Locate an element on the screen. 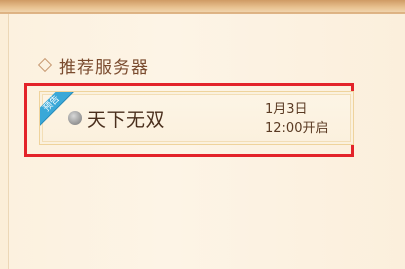 This screenshot has width=405, height=269. section-title: 推荐服务器 is located at coordinates (104, 67).